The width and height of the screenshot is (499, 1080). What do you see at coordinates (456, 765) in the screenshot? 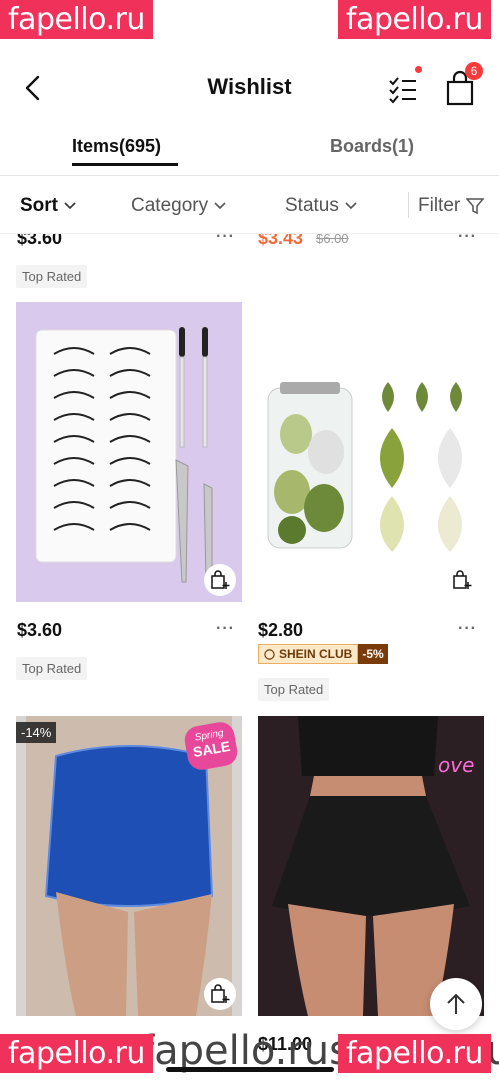
I see `svg-text: ove` at bounding box center [456, 765].